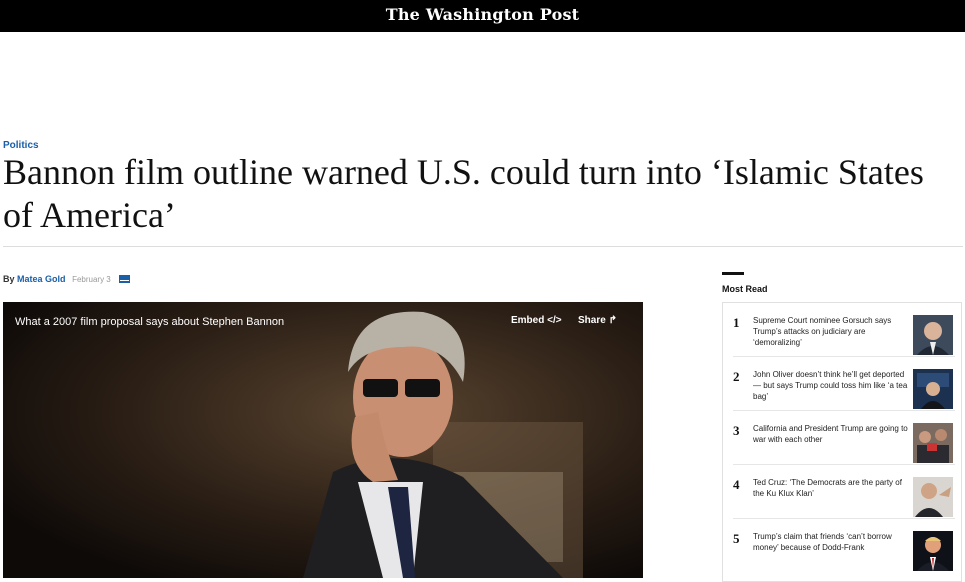  Describe the element at coordinates (733, 273) in the screenshot. I see `most-read-accent-bar` at that location.